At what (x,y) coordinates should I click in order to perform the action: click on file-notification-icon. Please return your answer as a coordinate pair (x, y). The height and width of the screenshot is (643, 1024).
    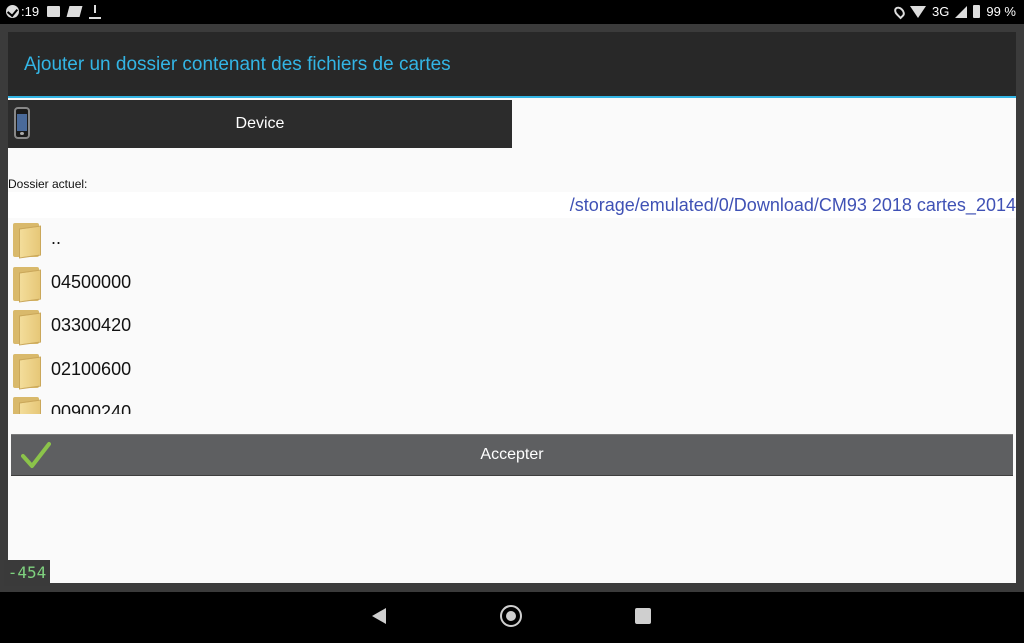
    Looking at the image, I should click on (74, 11).